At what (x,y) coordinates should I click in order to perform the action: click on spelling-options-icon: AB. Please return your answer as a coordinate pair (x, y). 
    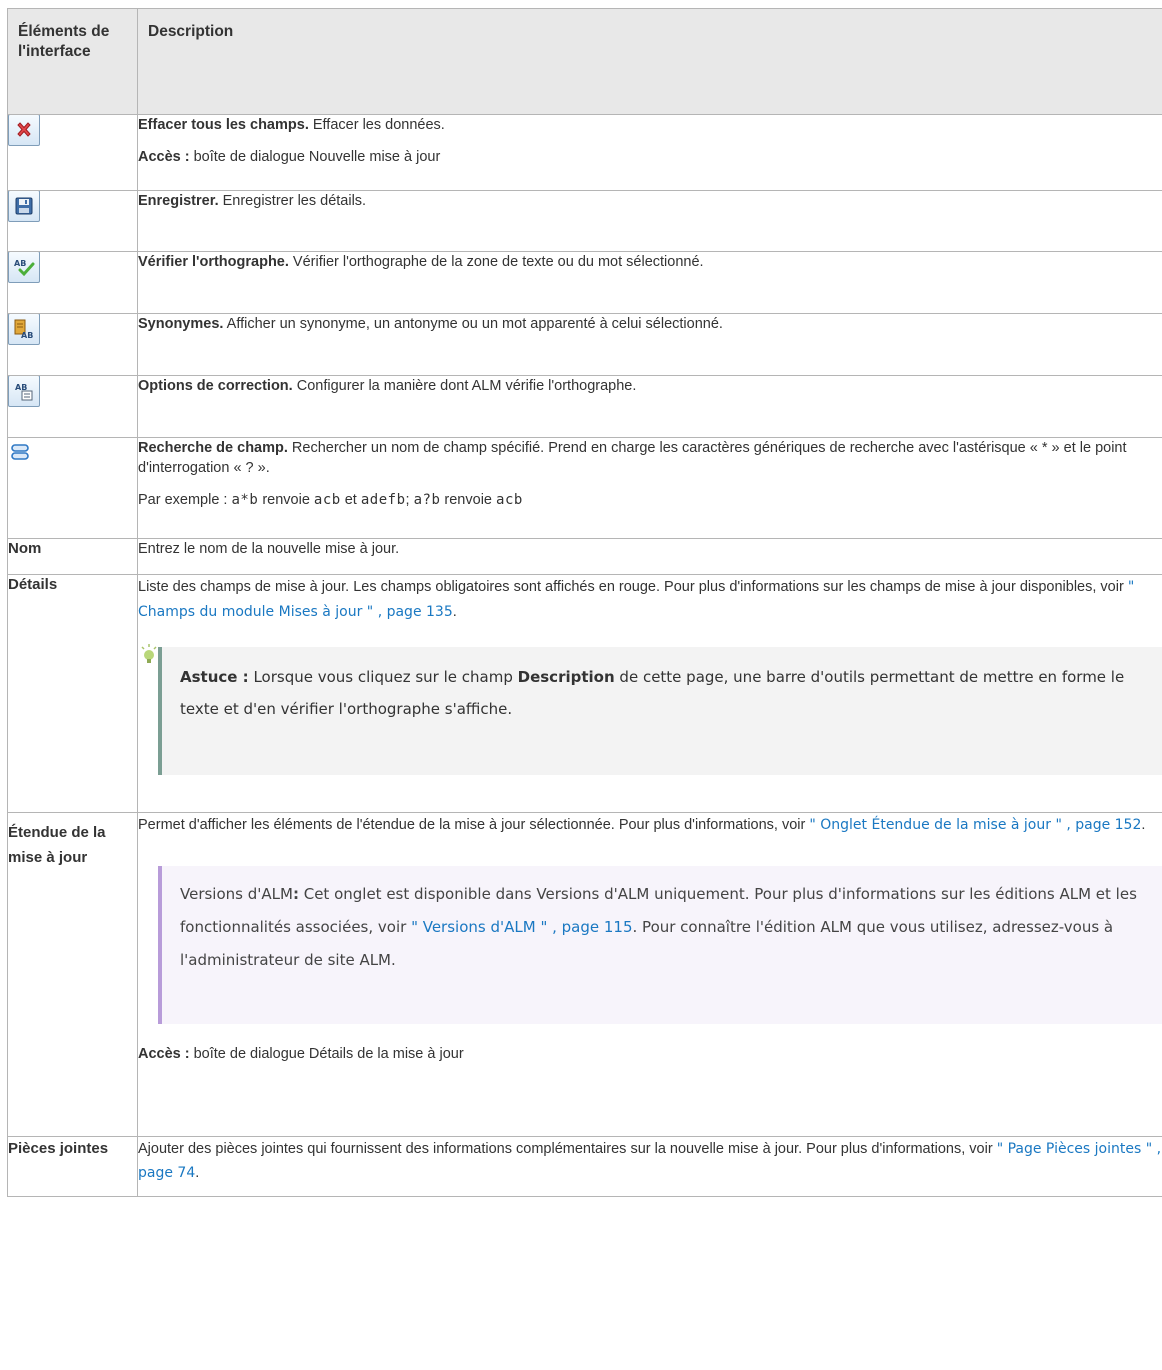
    Looking at the image, I should click on (24, 392).